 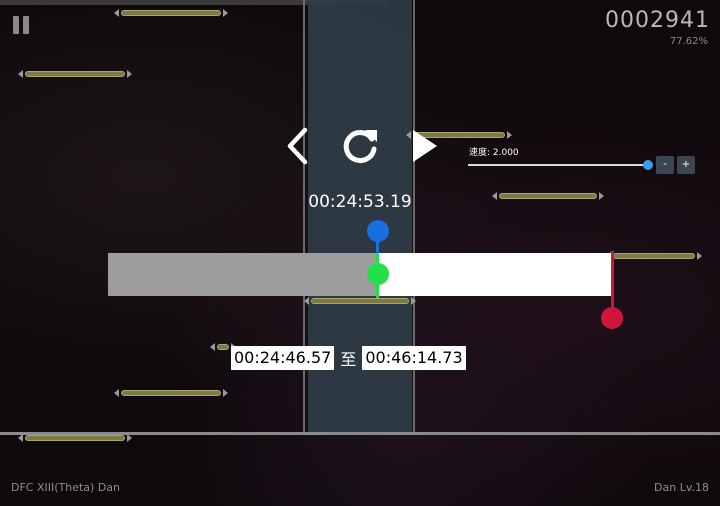 I want to click on loop-range: 00:24:46.57 至 00:46:14.73, so click(x=348, y=358).